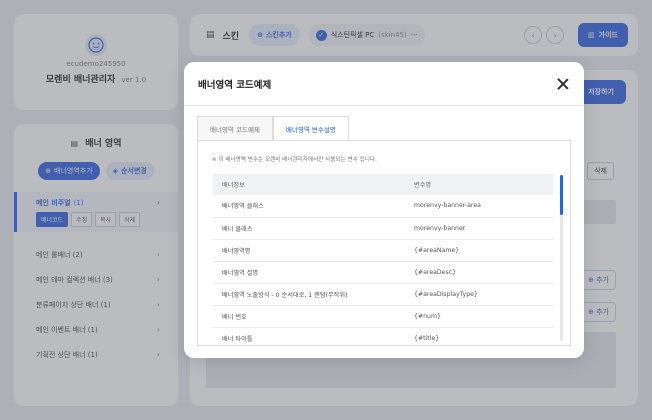  I want to click on table-header-row: 배너정보 변수명, so click(383, 184).